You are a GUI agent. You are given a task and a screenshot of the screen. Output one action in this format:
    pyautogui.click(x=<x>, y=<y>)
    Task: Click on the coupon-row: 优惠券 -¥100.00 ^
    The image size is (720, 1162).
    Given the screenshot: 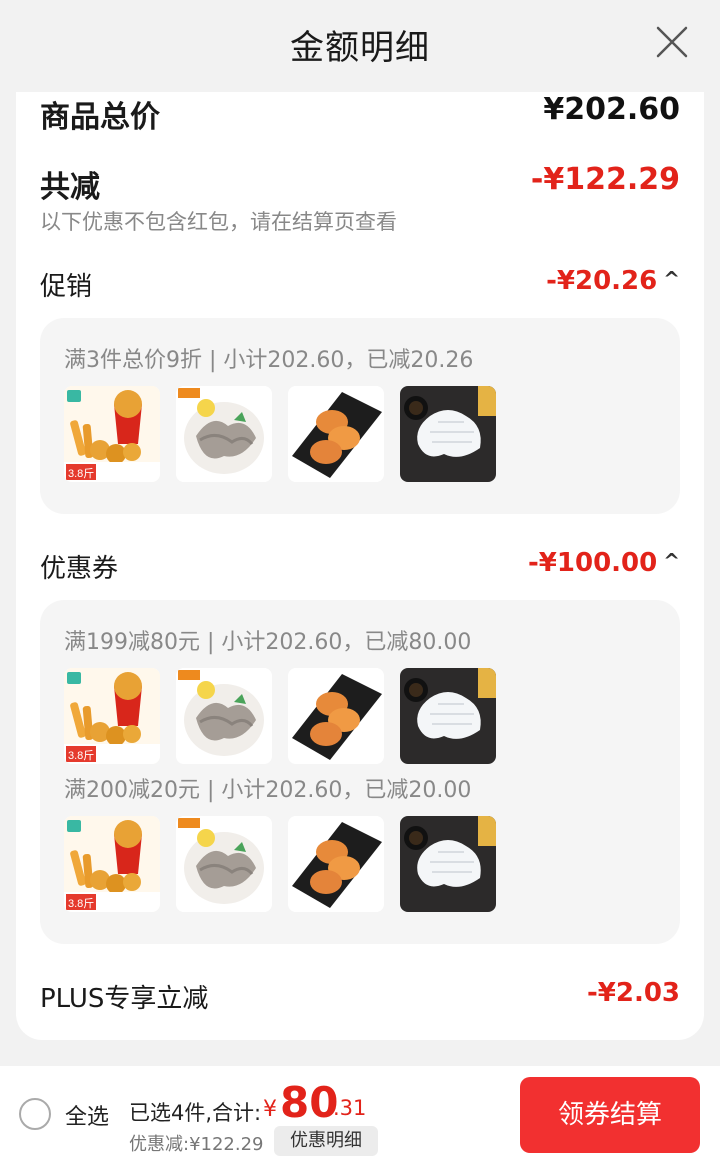 What is the action you would take?
    pyautogui.click(x=360, y=566)
    